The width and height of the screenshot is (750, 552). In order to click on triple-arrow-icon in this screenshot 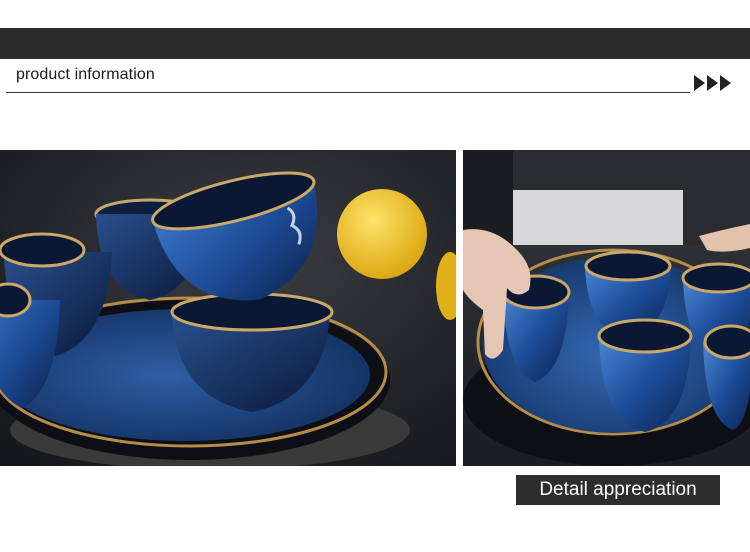, I will do `click(712, 84)`.